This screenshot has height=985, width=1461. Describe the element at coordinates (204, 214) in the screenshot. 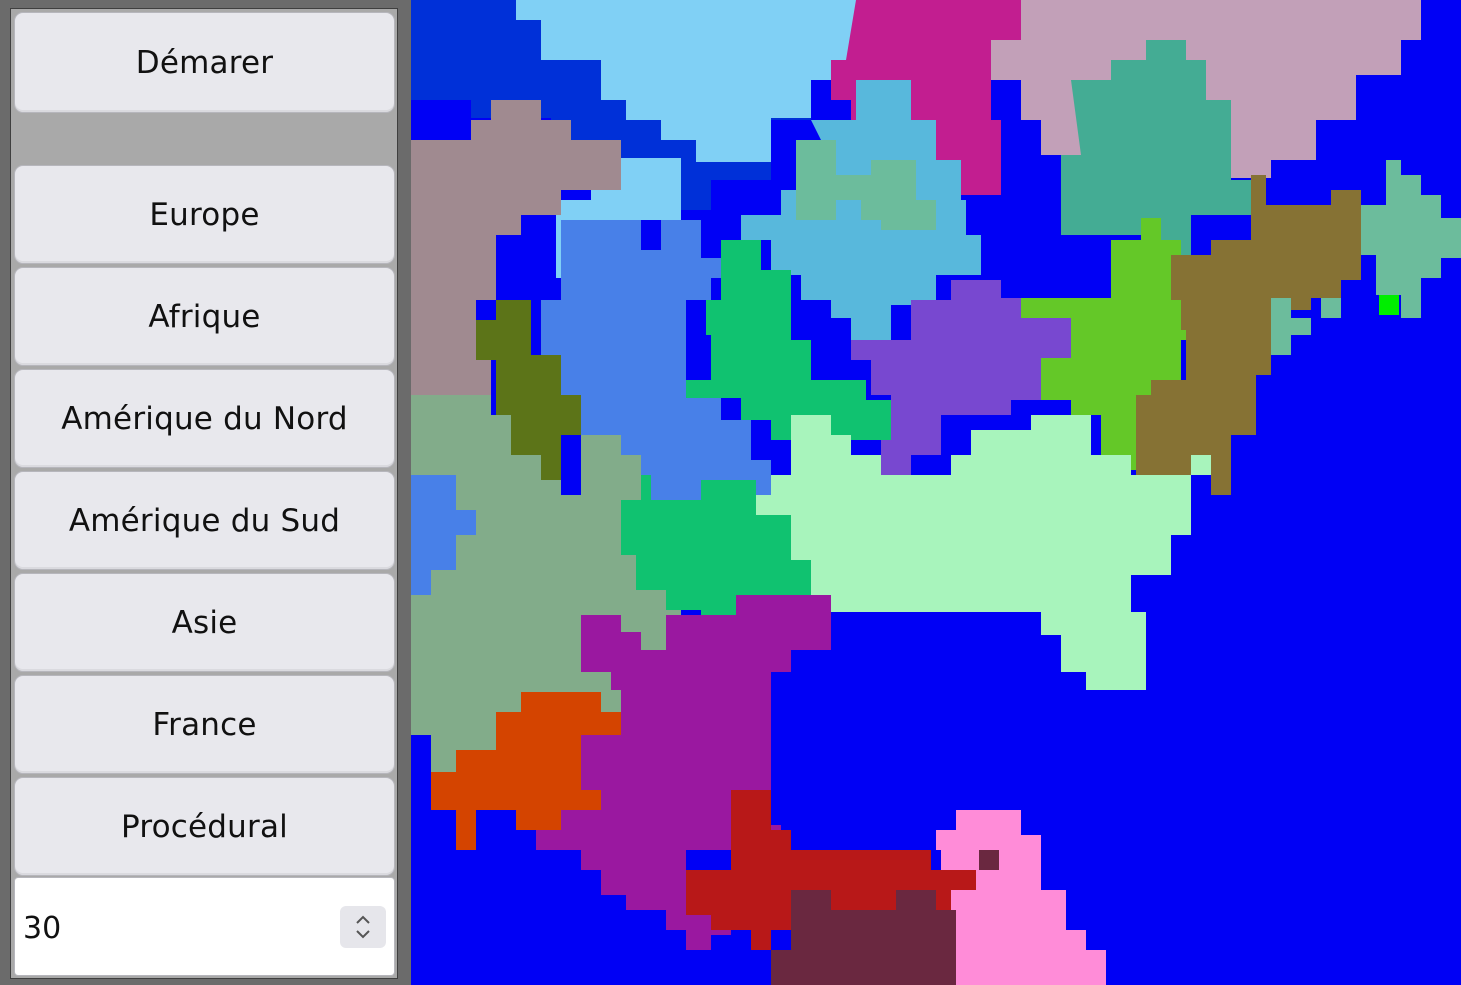

I see `europe-button: Europe` at that location.